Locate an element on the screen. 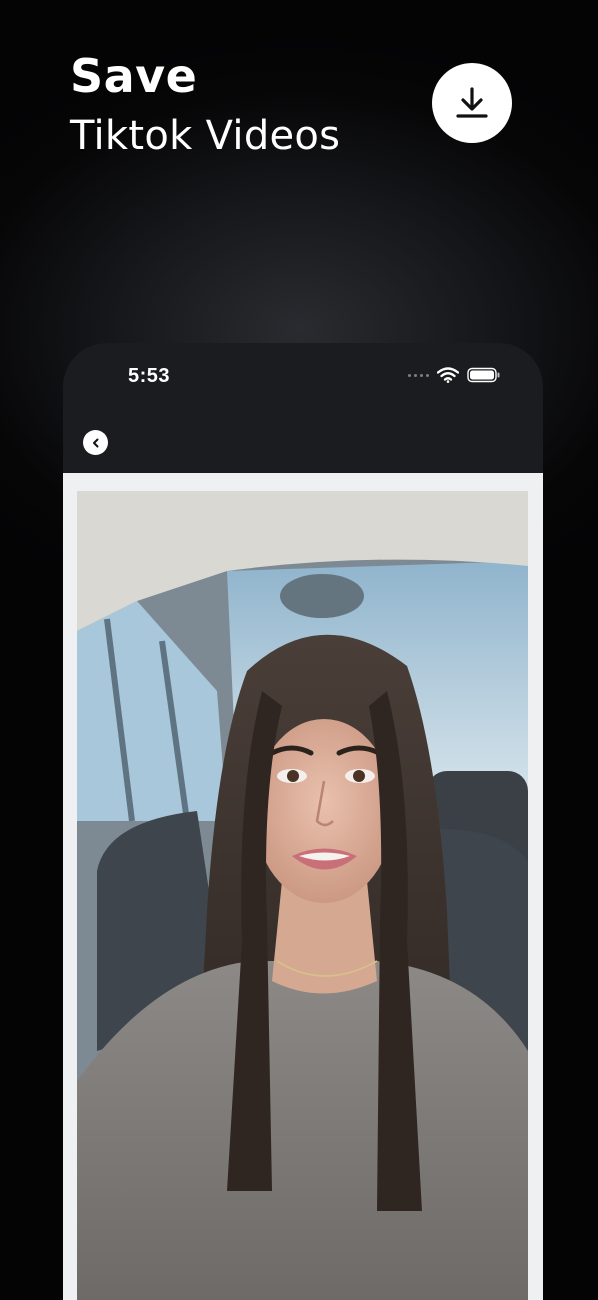  nav-bar is located at coordinates (303, 448).